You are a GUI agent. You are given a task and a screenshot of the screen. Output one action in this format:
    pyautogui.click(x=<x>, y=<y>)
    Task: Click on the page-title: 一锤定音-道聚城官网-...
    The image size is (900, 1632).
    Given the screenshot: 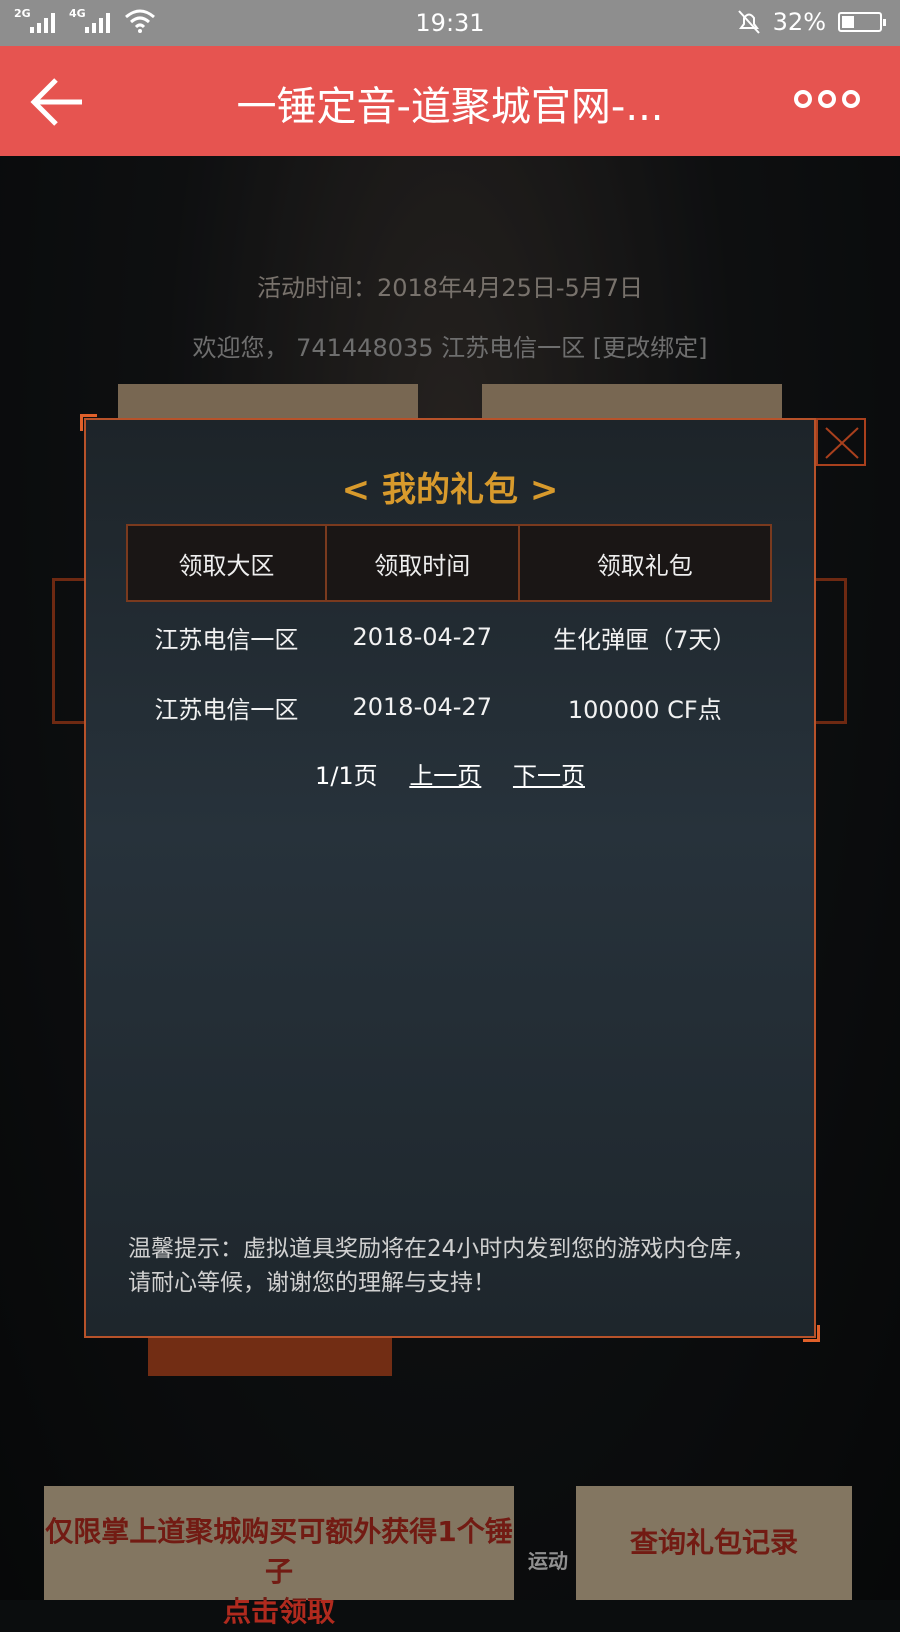 What is the action you would take?
    pyautogui.click(x=450, y=107)
    